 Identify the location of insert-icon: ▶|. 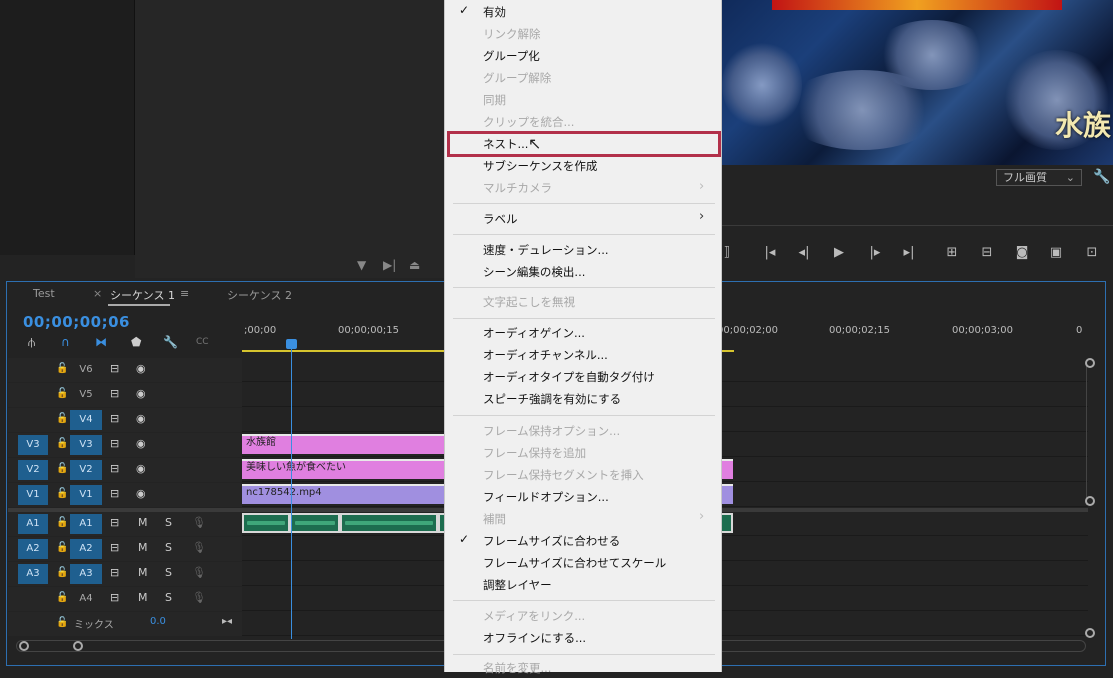
(389, 265).